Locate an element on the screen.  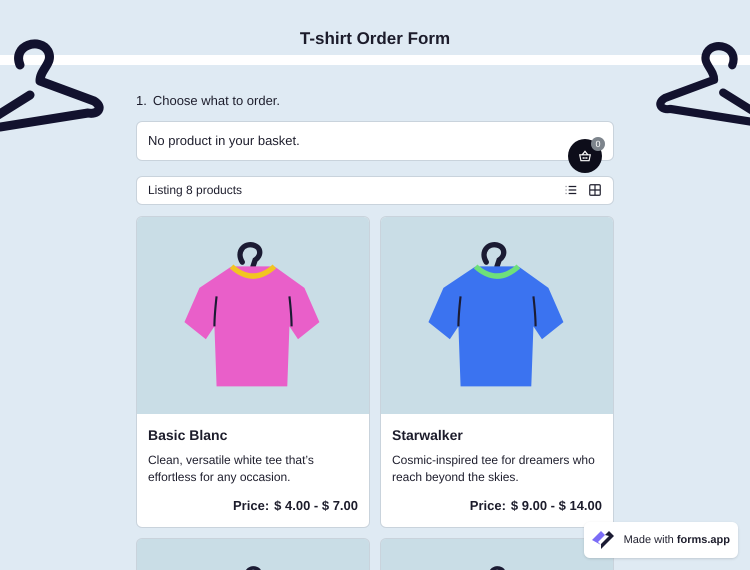
badge-text: Made with forms.app is located at coordinates (677, 540).